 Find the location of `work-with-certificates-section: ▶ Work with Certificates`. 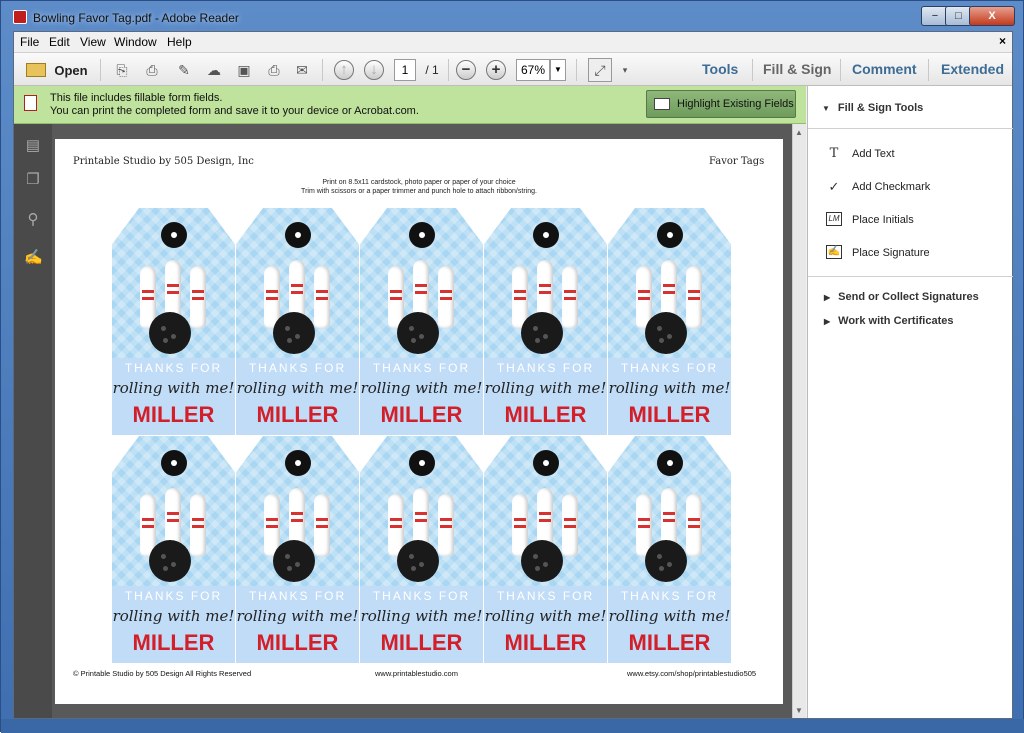

work-with-certificates-section: ▶ Work with Certificates is located at coordinates (888, 321).